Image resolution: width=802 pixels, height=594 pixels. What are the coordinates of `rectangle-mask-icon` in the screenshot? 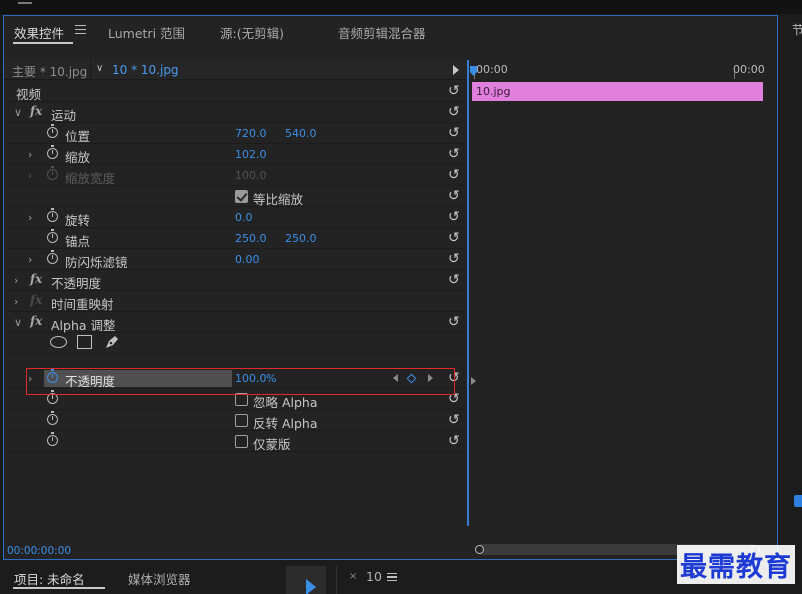 It's located at (84, 342).